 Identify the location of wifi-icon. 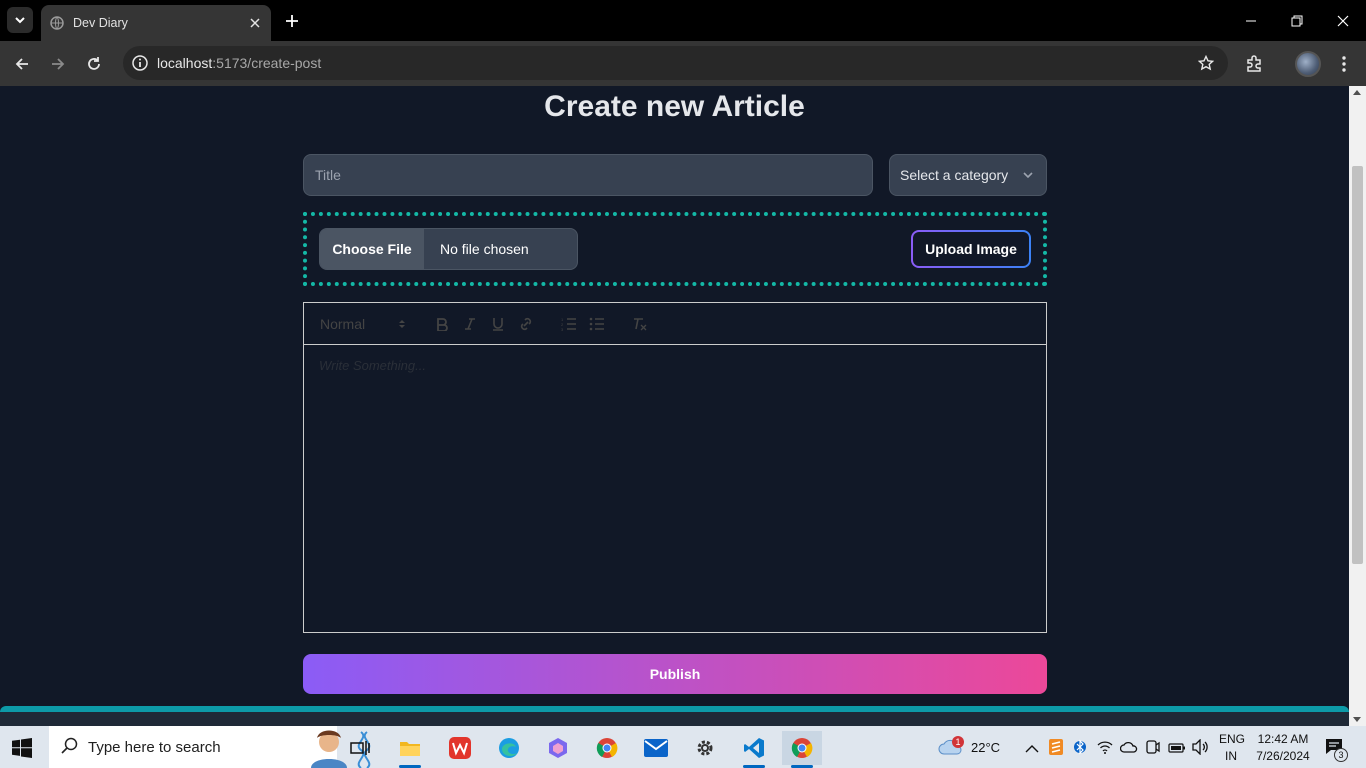
(1105, 749).